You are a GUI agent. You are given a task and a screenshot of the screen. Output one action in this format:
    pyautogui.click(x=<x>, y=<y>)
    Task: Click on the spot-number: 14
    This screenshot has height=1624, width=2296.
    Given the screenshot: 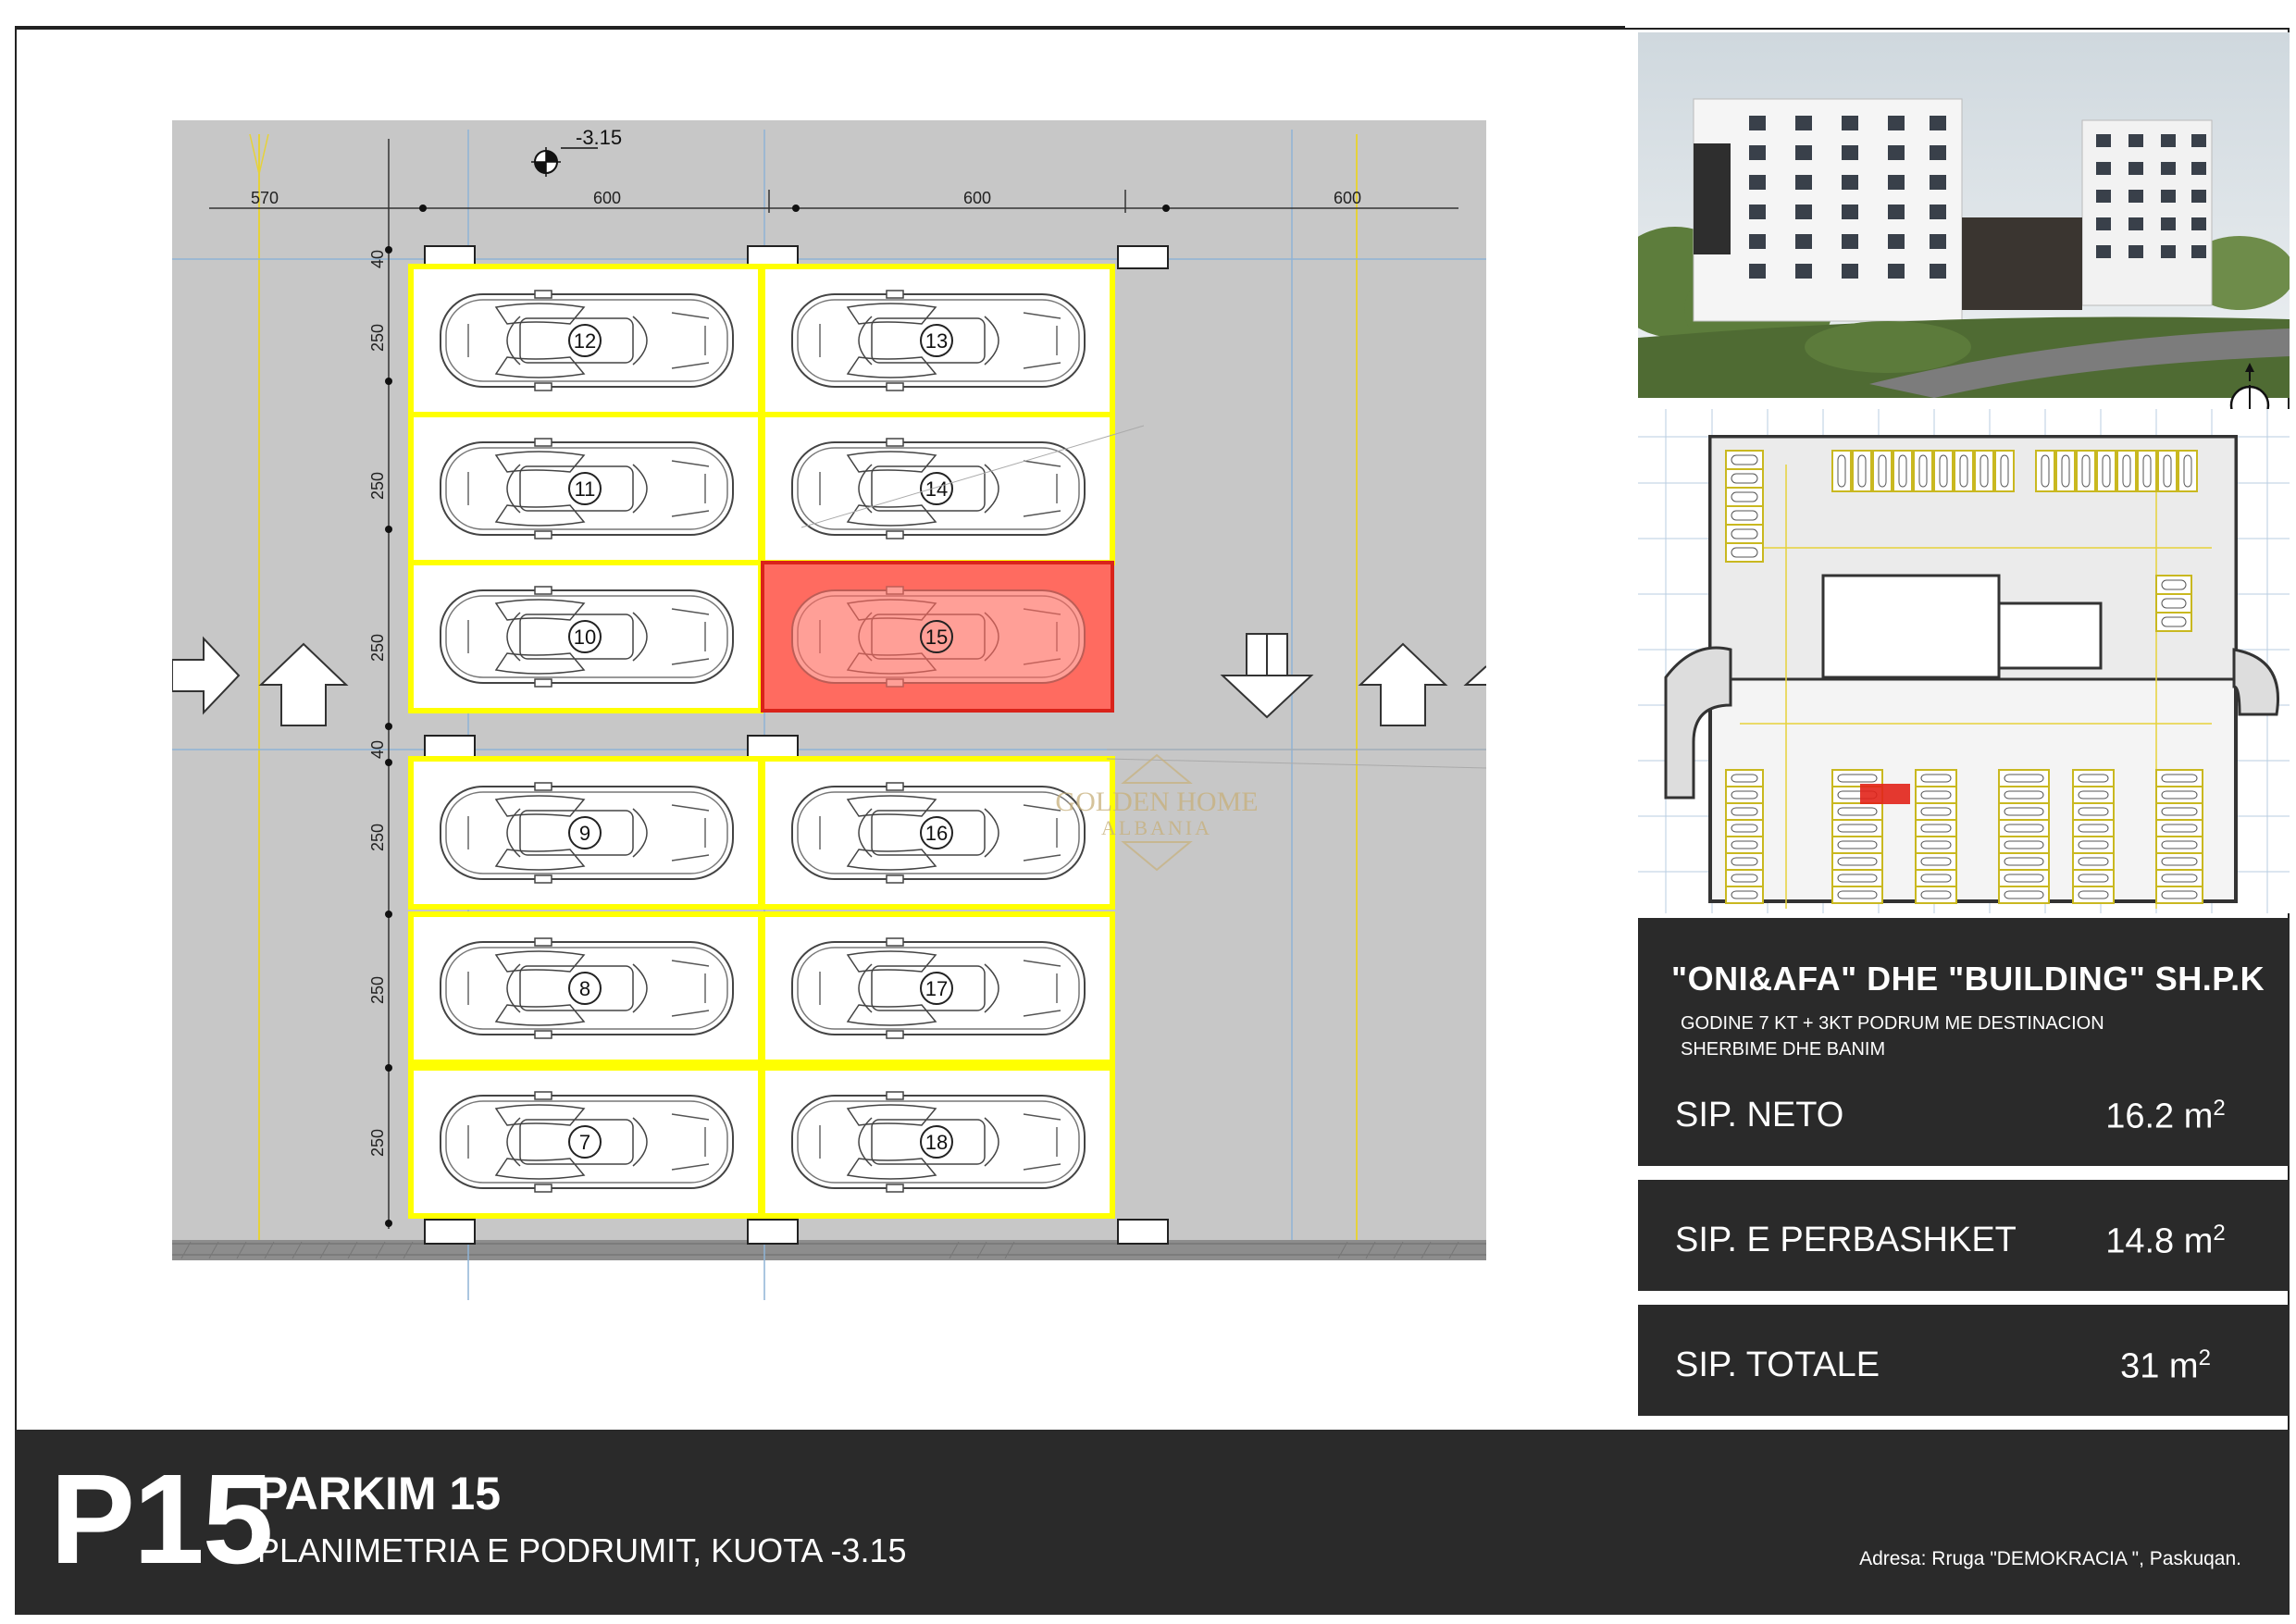 What is the action you would take?
    pyautogui.click(x=937, y=489)
    